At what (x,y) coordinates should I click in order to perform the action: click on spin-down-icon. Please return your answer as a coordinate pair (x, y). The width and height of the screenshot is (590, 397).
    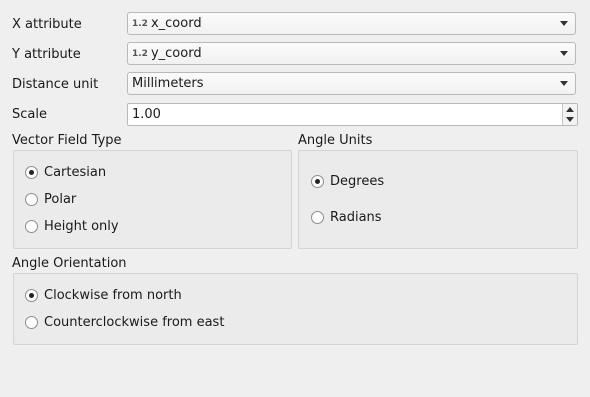
    Looking at the image, I should click on (570, 119).